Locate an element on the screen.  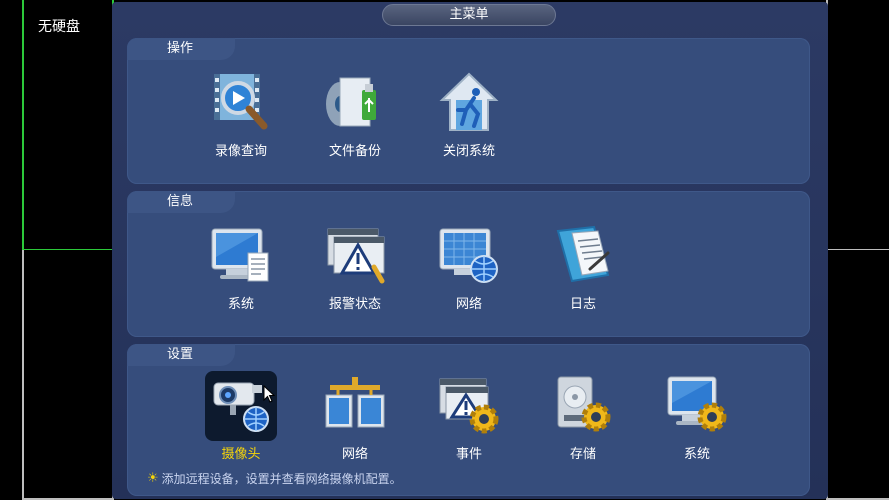
menu-item-camera: 摄像头 is located at coordinates (241, 416).